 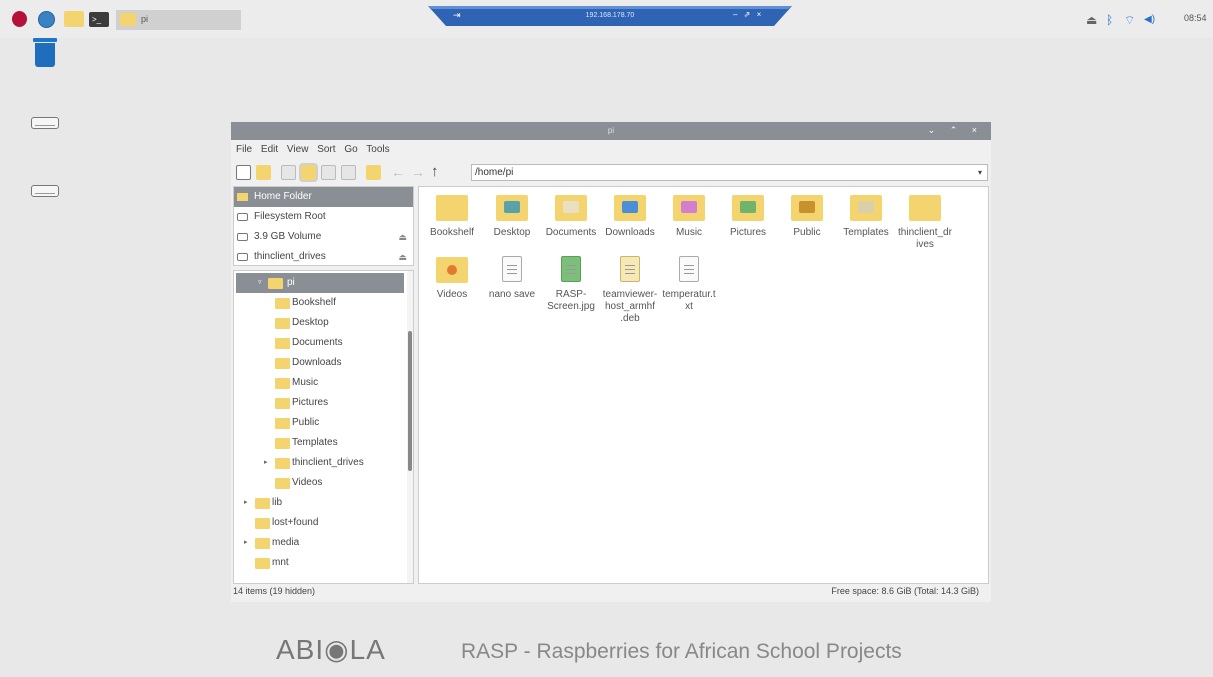 I want to click on tree-item-pictures: Pictures, so click(x=319, y=403).